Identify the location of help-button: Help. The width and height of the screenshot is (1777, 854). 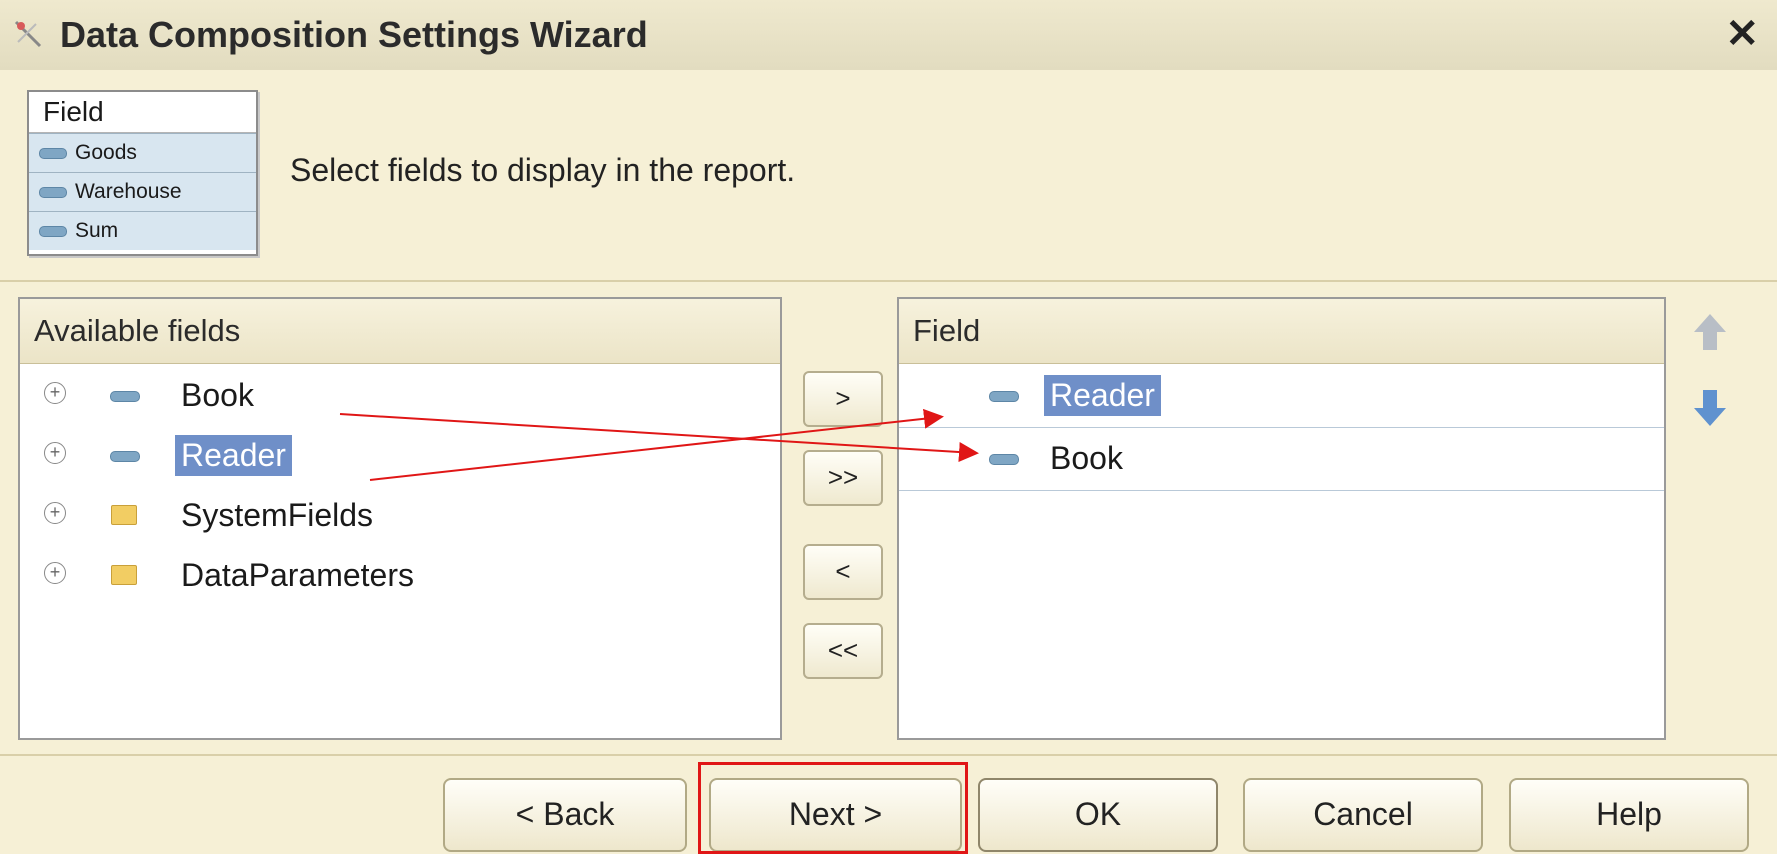
(1629, 815).